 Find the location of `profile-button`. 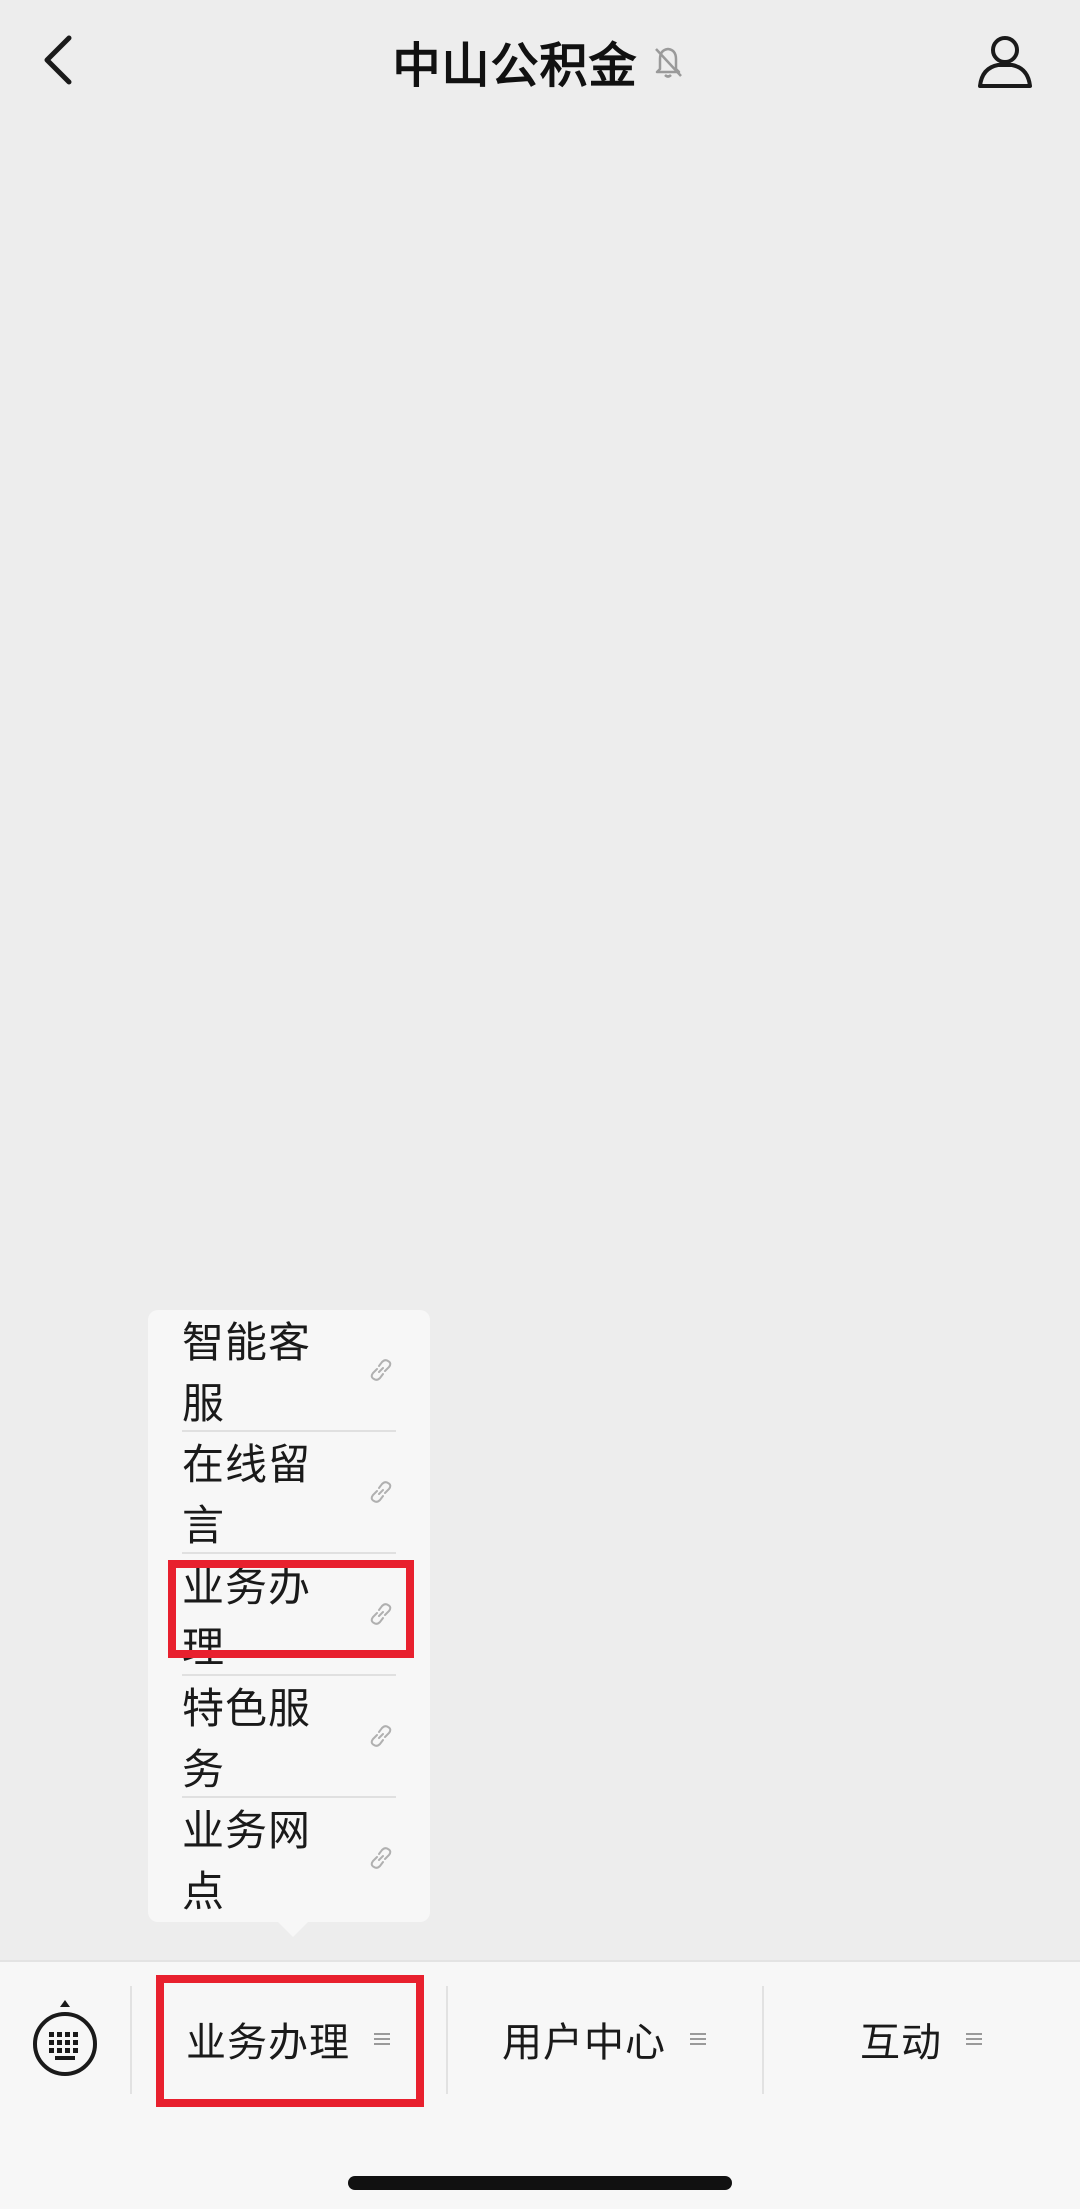

profile-button is located at coordinates (1005, 61).